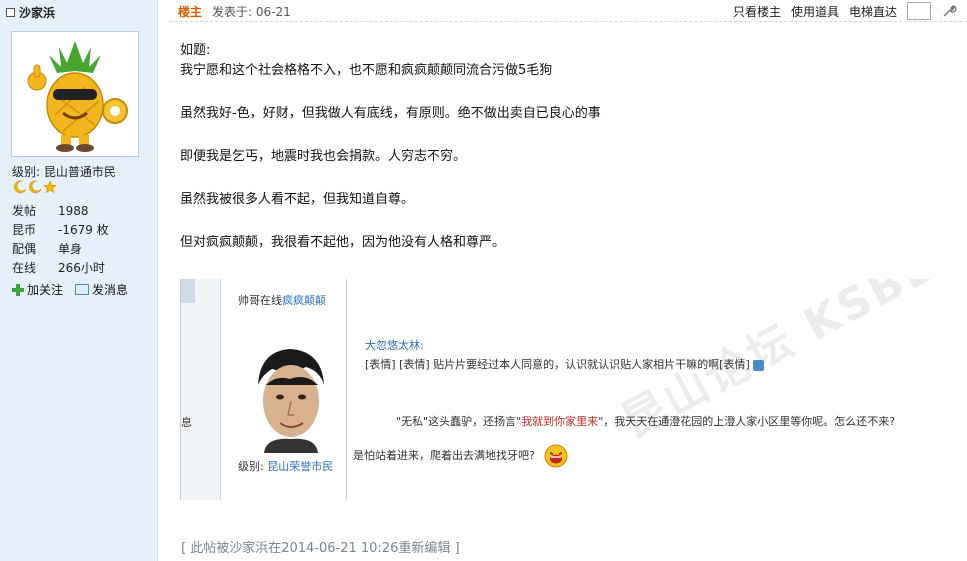  I want to click on send-message-button: 发消息, so click(101, 289).